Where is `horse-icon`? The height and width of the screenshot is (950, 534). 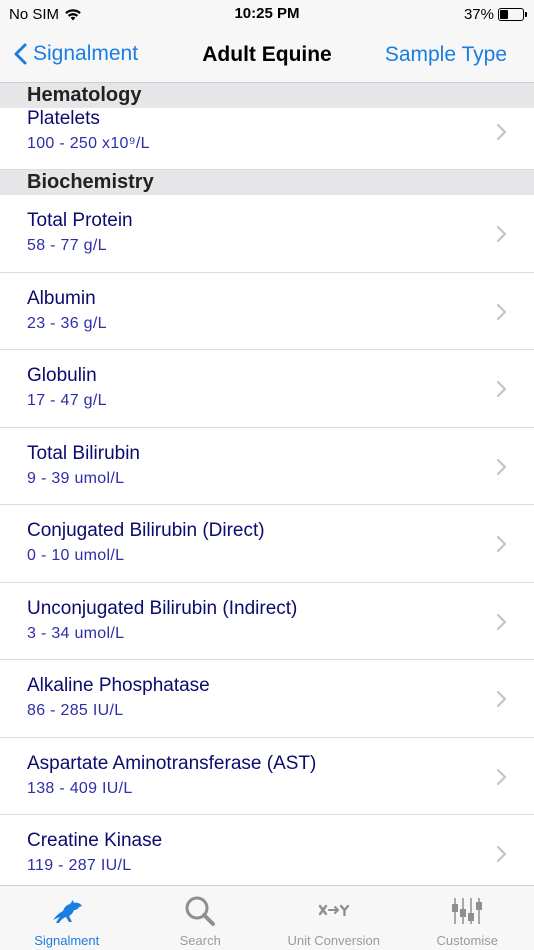 horse-icon is located at coordinates (67, 911).